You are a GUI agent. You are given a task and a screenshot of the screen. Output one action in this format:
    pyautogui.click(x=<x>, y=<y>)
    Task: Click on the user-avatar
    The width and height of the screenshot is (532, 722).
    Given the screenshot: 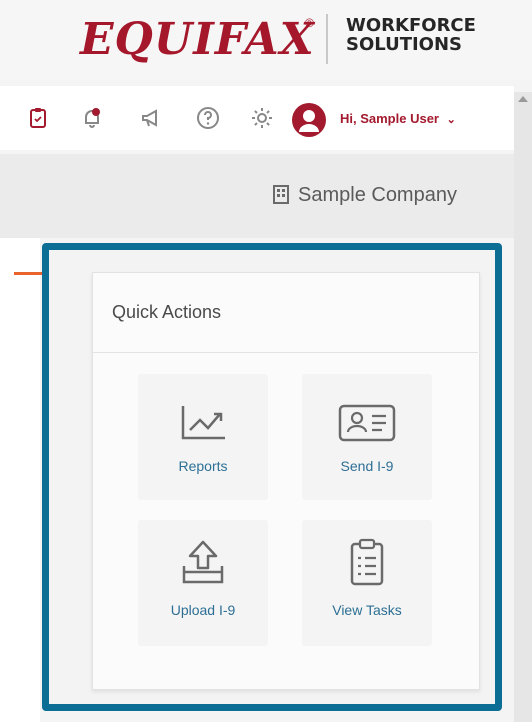 What is the action you would take?
    pyautogui.click(x=309, y=120)
    